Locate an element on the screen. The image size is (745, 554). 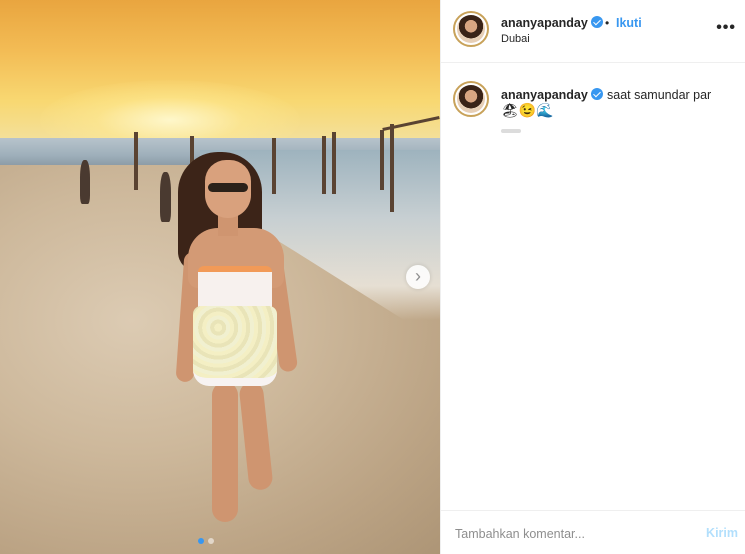
comment-bar: Kirim is located at coordinates (593, 532).